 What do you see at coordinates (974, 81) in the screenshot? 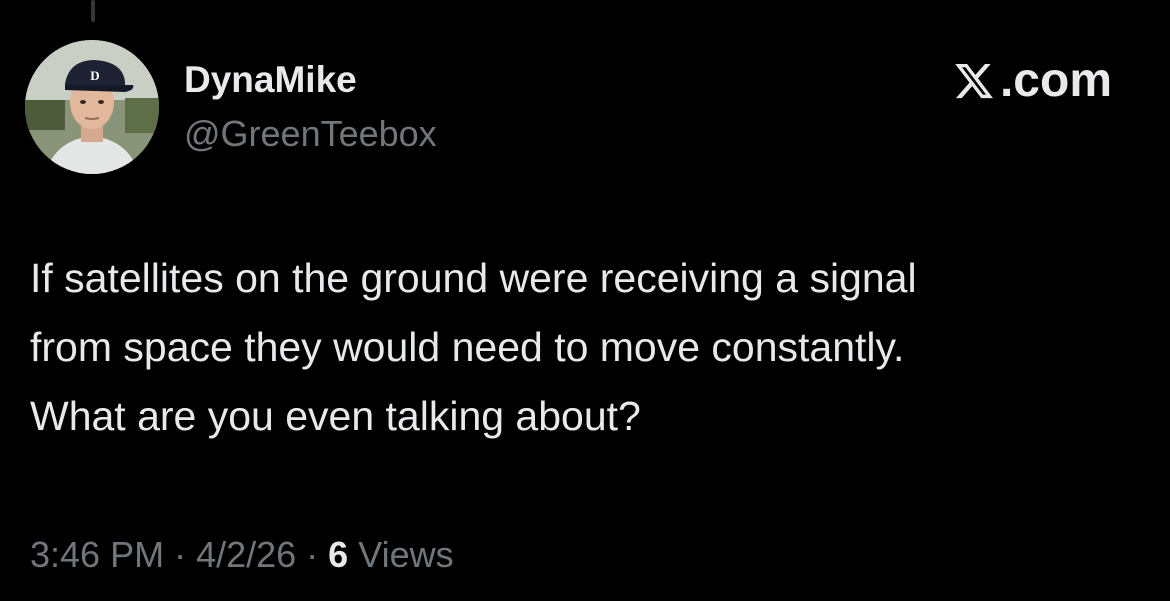
I see `x-logo-icon` at bounding box center [974, 81].